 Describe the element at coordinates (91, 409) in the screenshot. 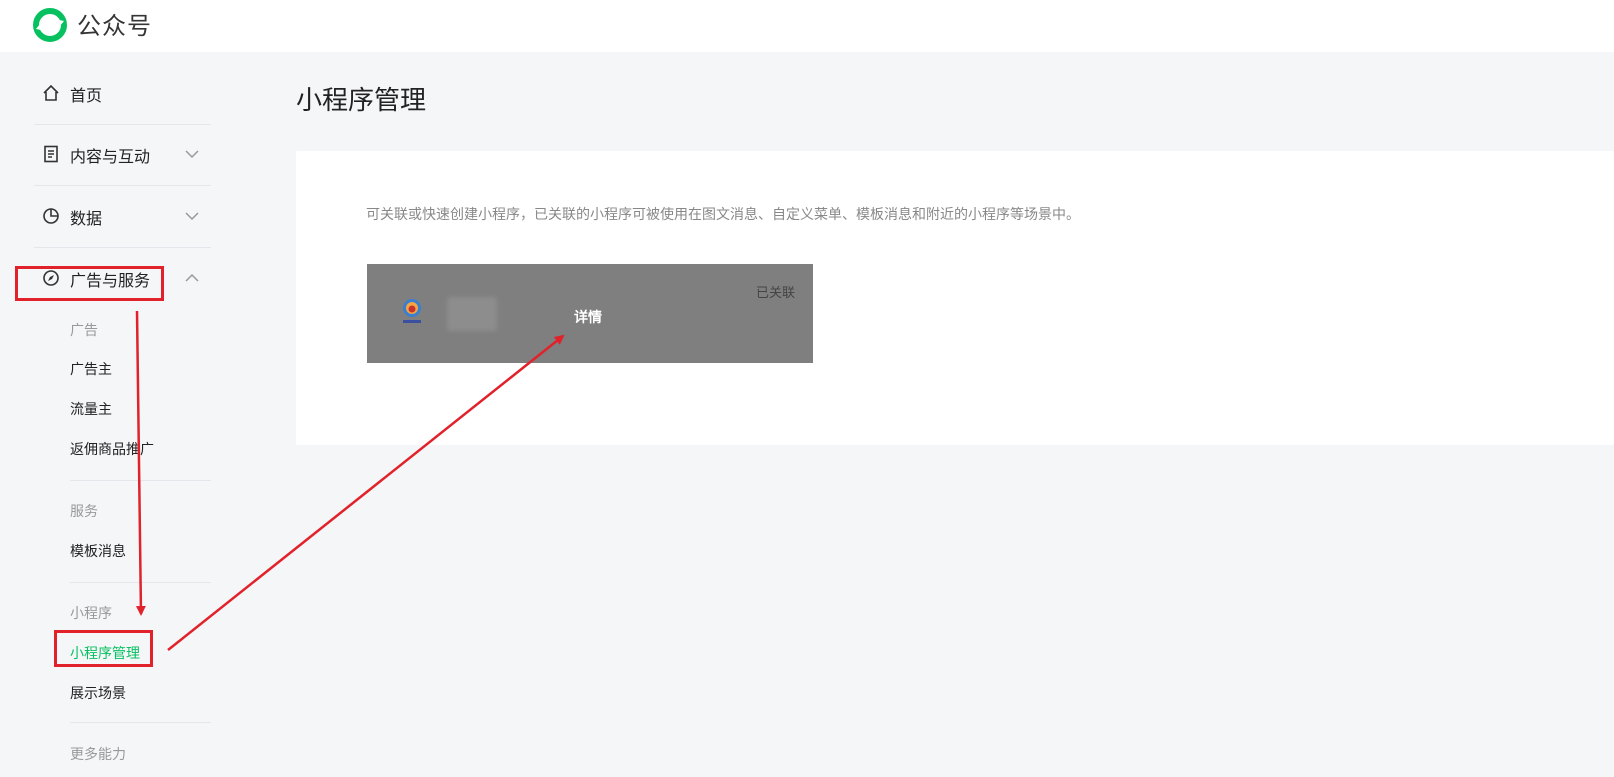

I see `sidebar-subitem-publisher: 流量主` at that location.